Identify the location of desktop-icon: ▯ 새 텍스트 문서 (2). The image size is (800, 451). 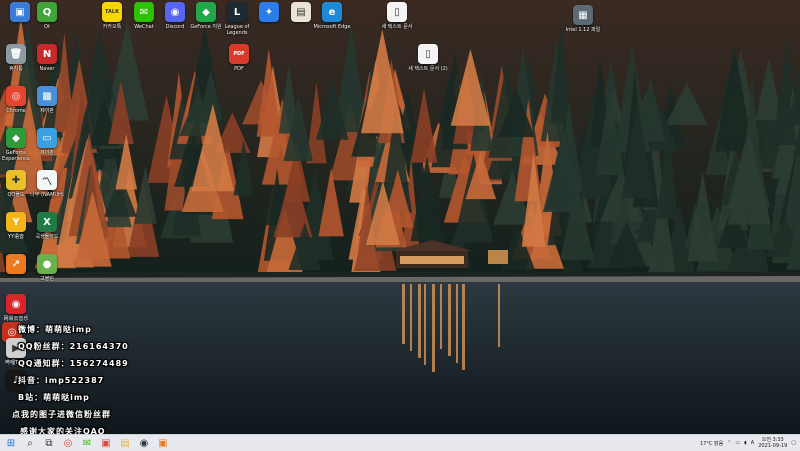
(428, 58).